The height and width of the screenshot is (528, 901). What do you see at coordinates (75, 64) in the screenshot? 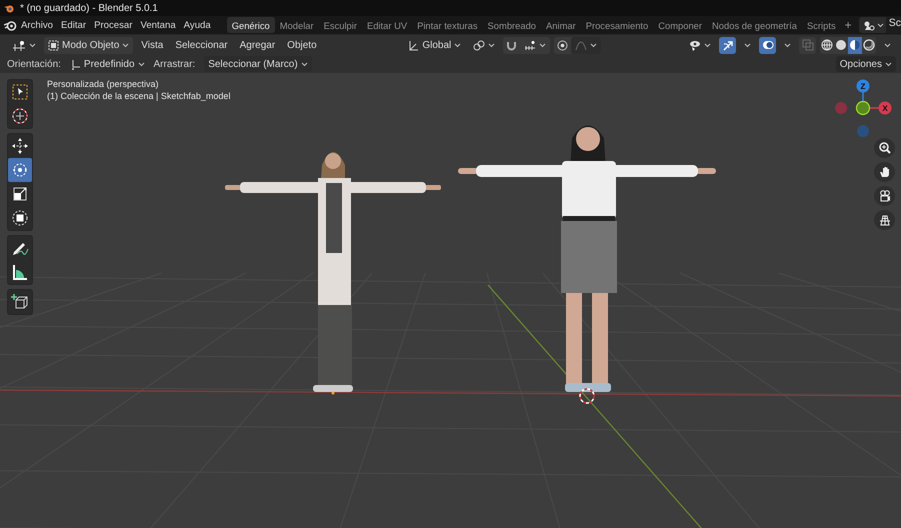
I see `axis-arrows-icon` at bounding box center [75, 64].